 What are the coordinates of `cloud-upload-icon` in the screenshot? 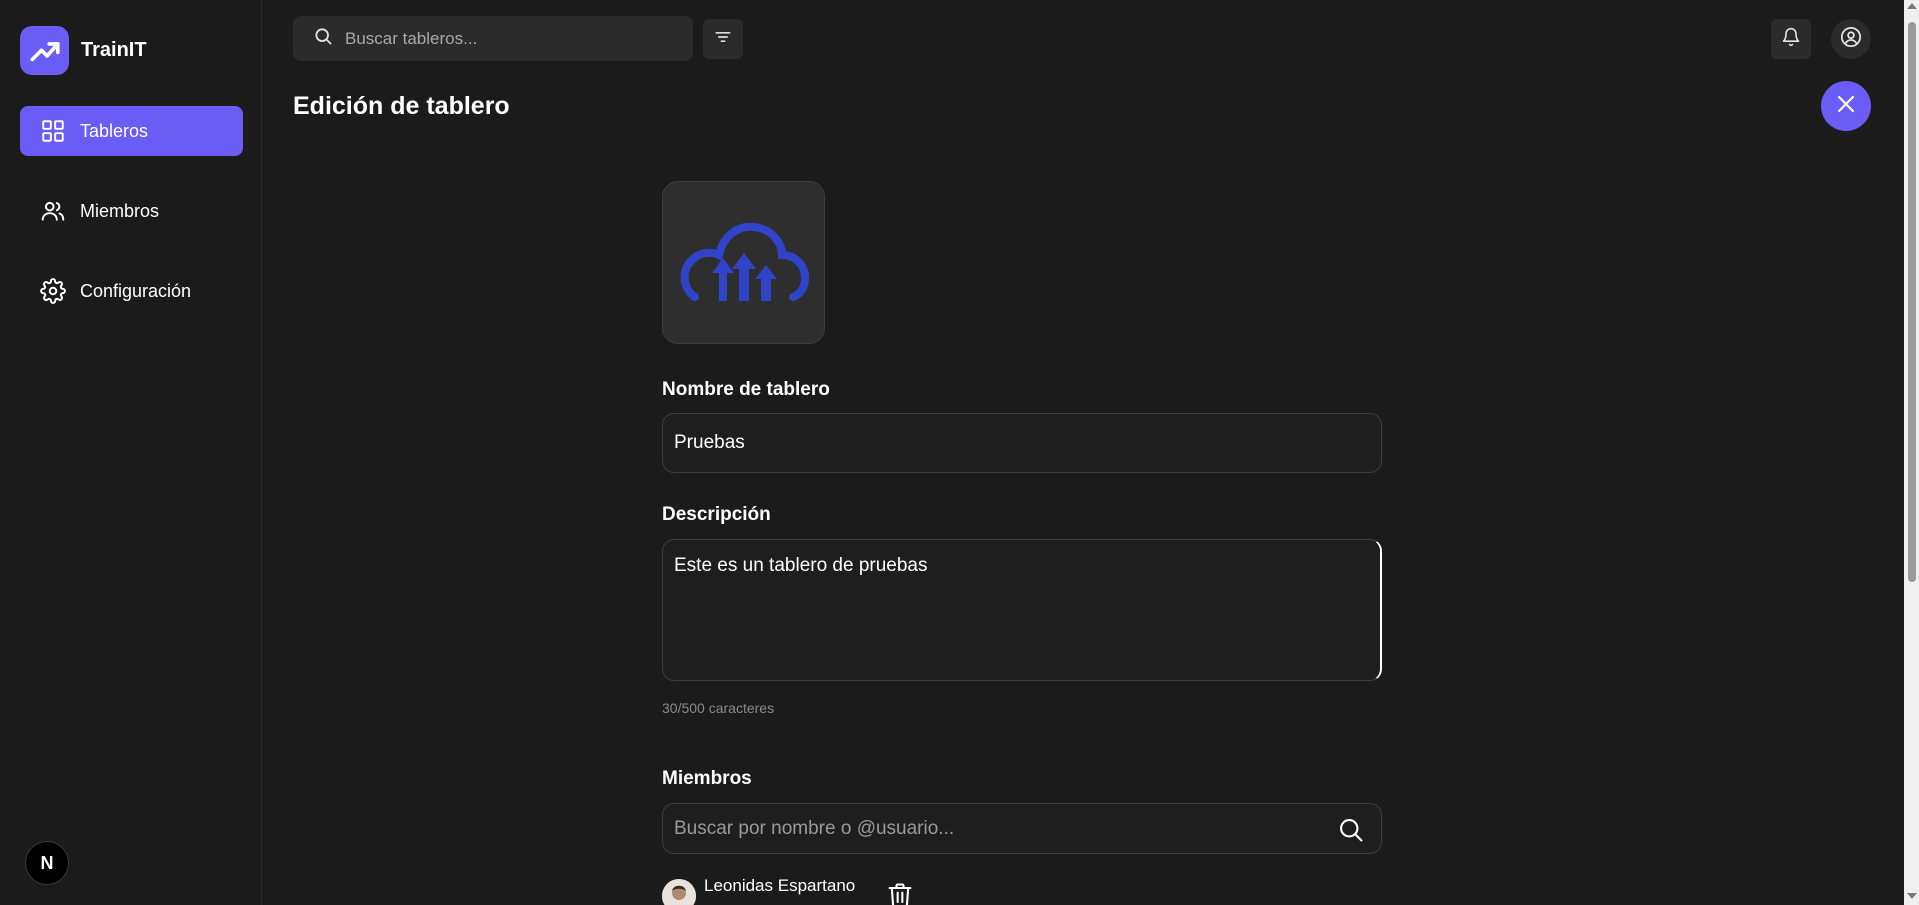 It's located at (744, 262).